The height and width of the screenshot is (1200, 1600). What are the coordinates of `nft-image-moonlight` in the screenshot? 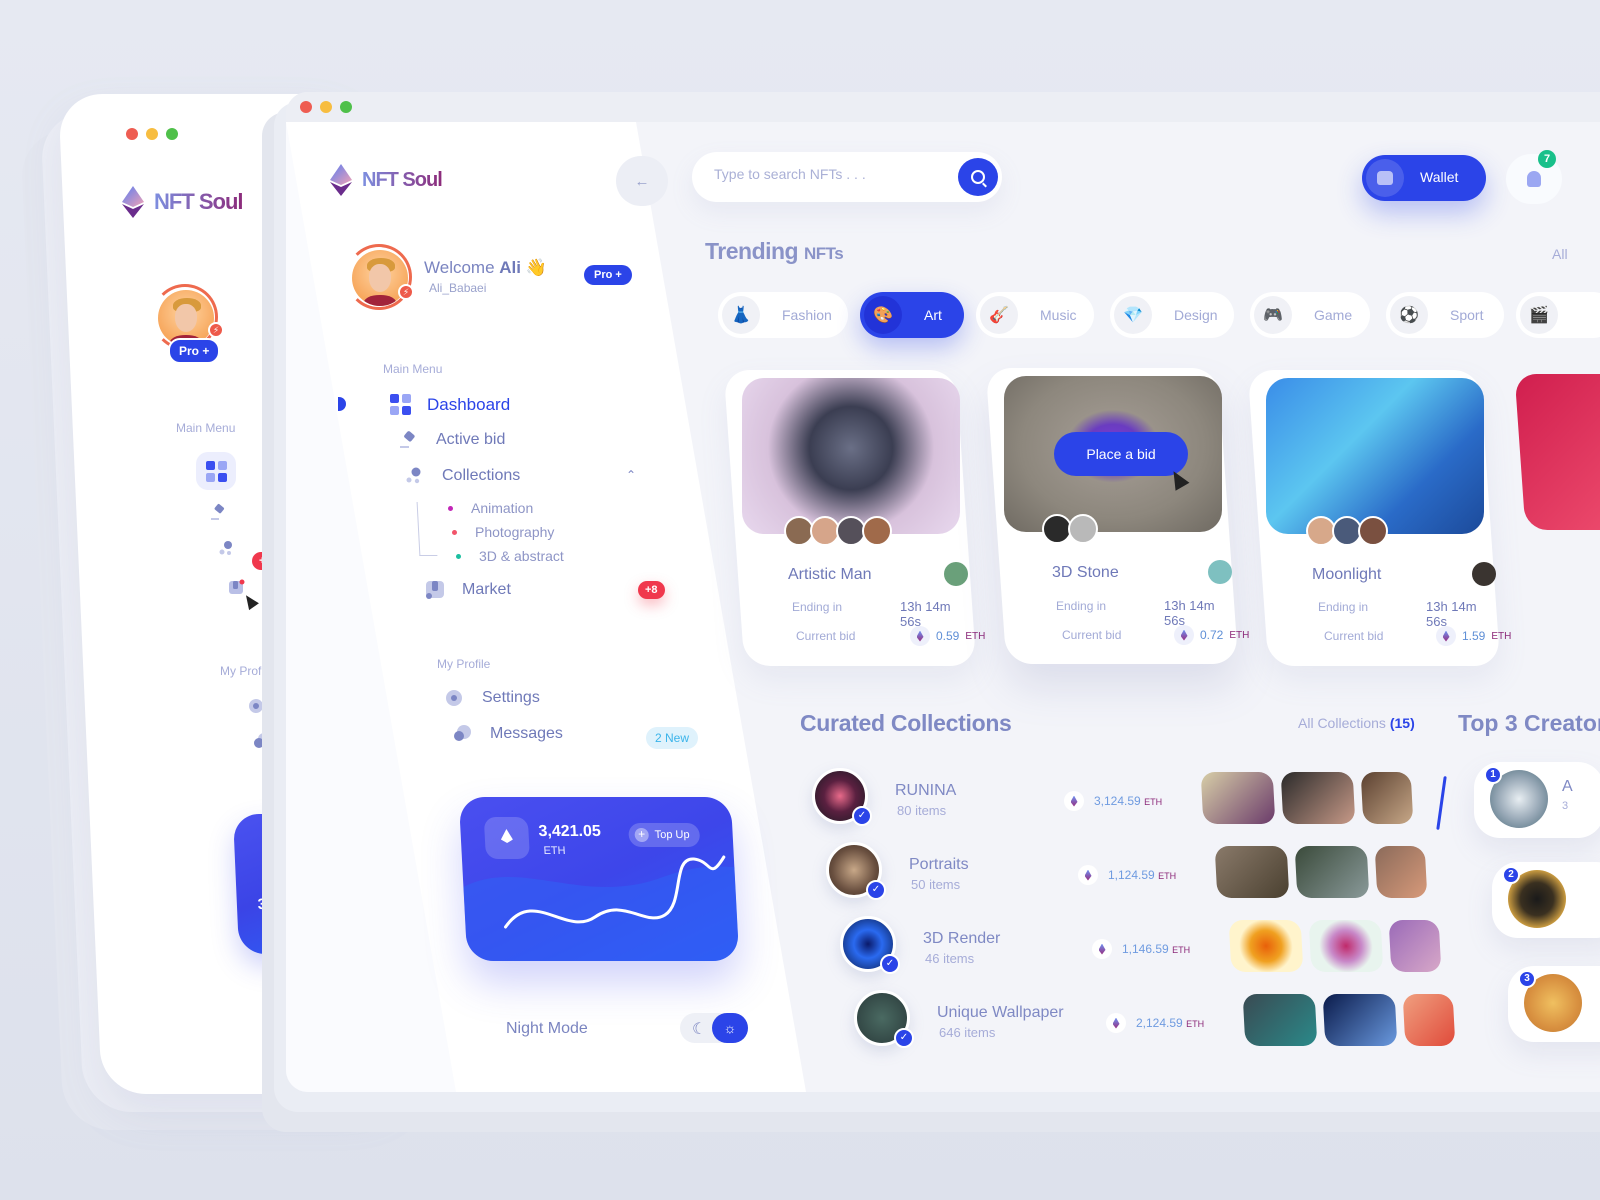 It's located at (1375, 456).